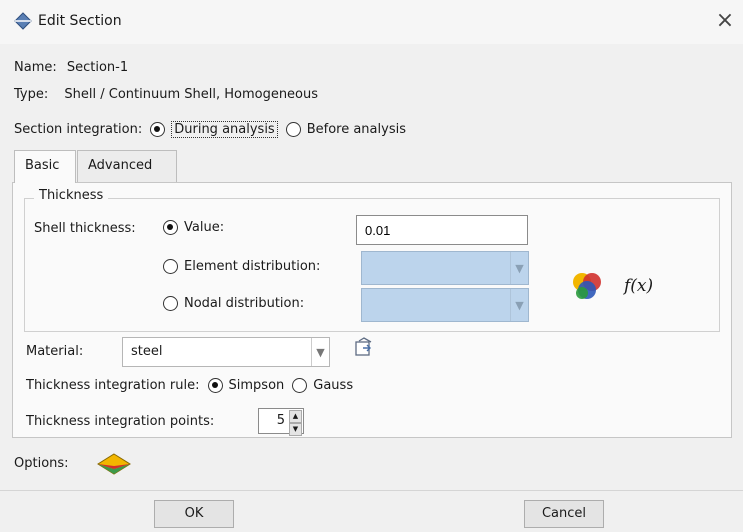  I want to click on name-value: Section-1, so click(97, 67).